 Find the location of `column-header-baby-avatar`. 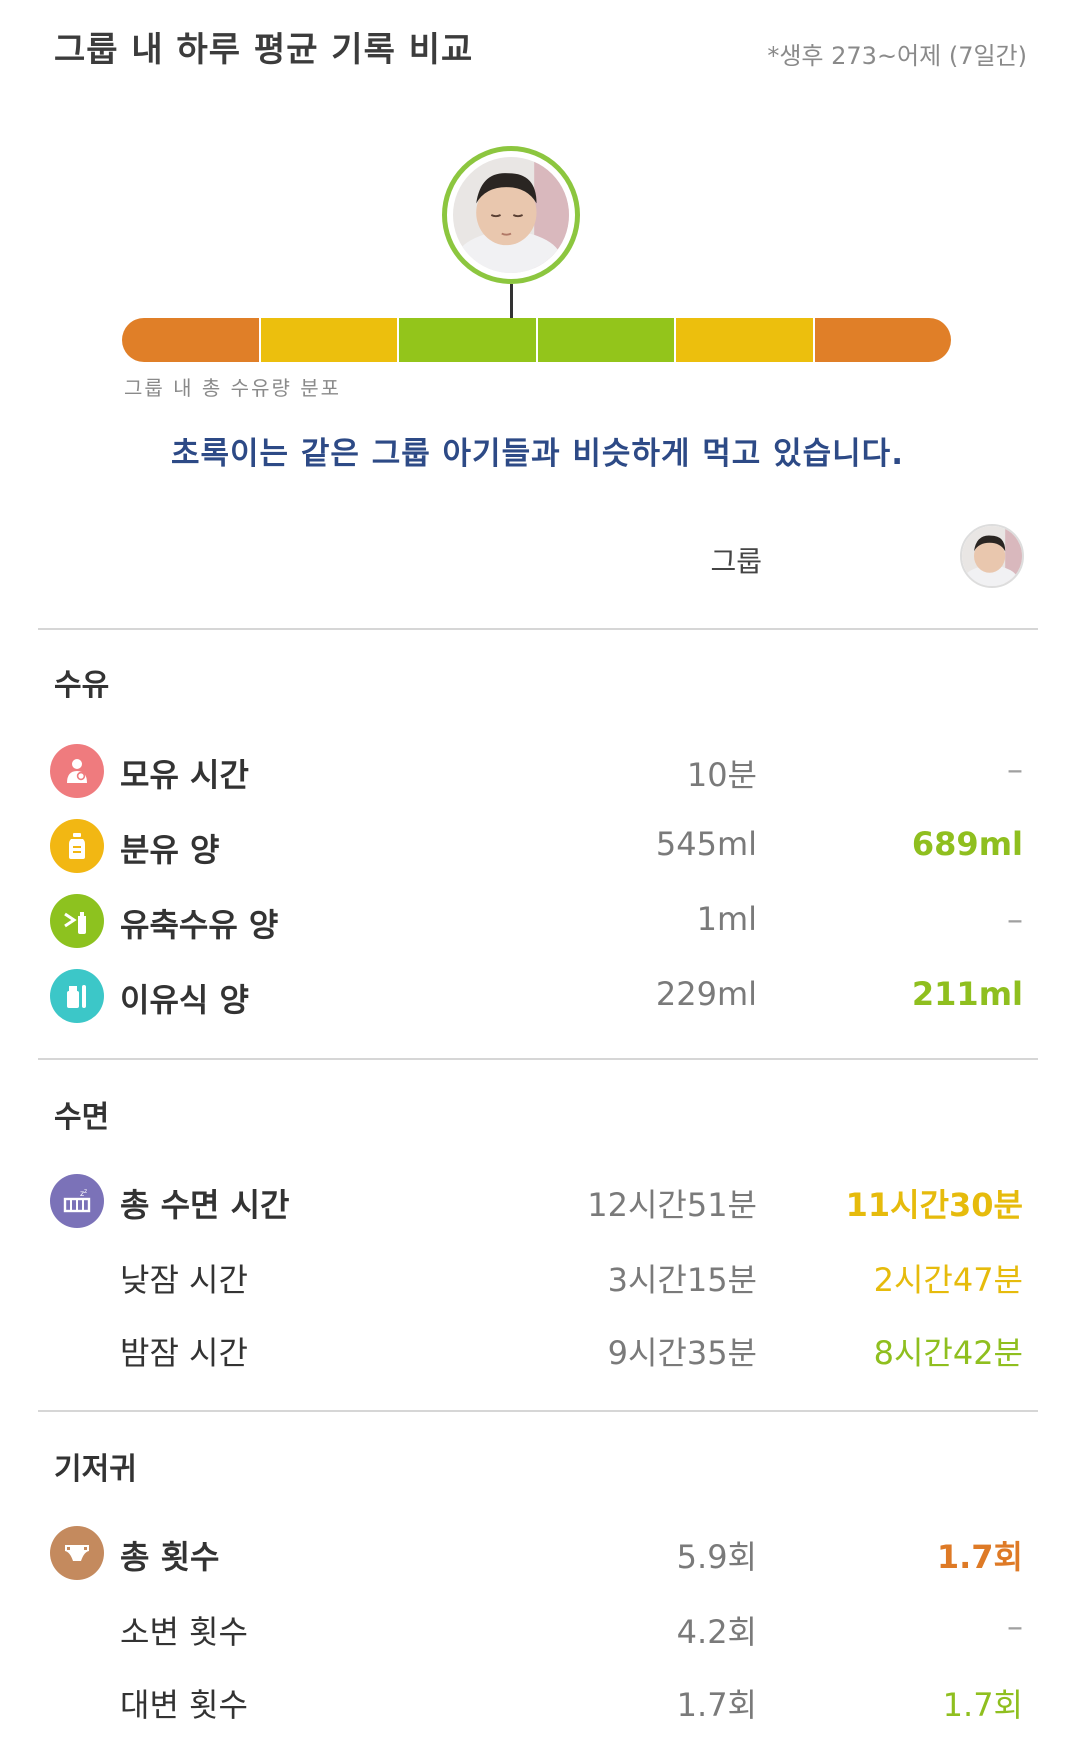

column-header-baby-avatar is located at coordinates (992, 556).